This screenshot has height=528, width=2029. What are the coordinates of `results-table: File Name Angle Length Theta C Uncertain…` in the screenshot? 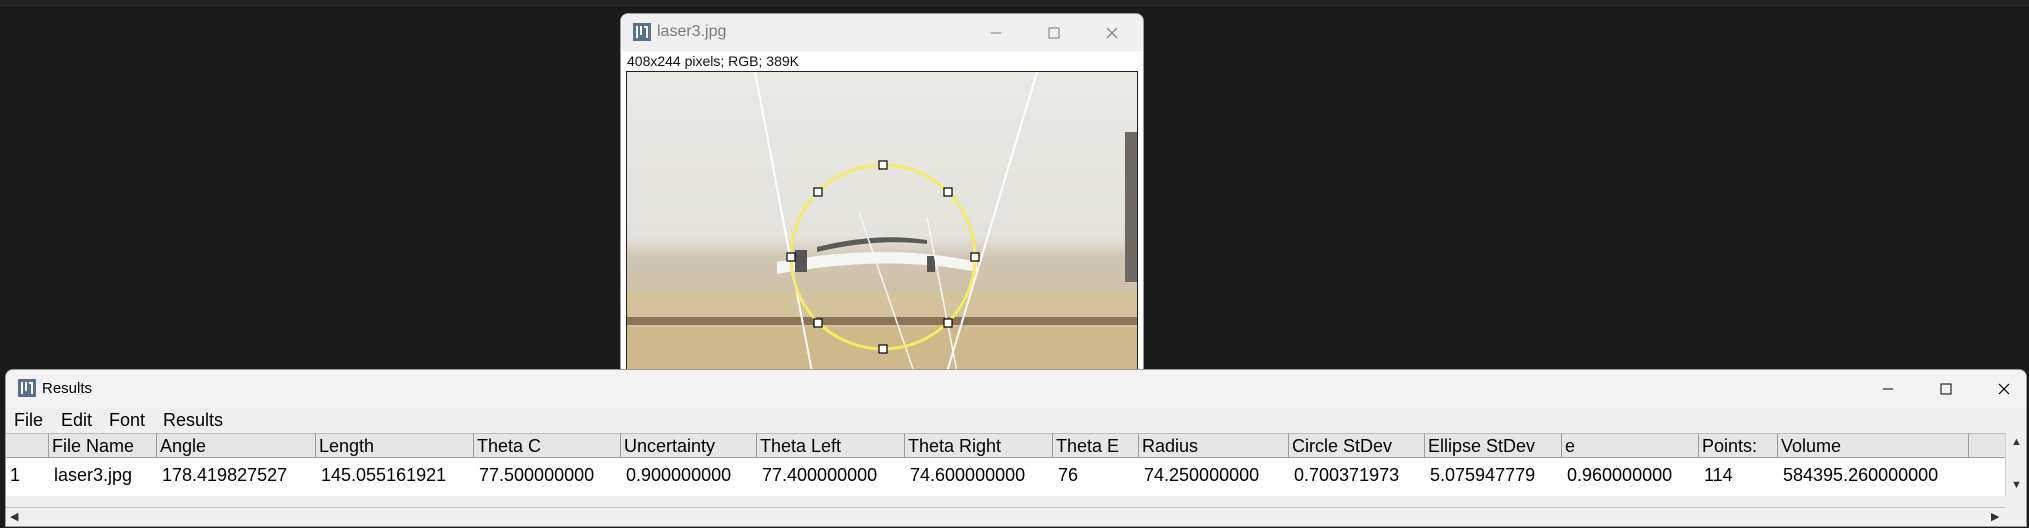 It's located at (1006, 464).